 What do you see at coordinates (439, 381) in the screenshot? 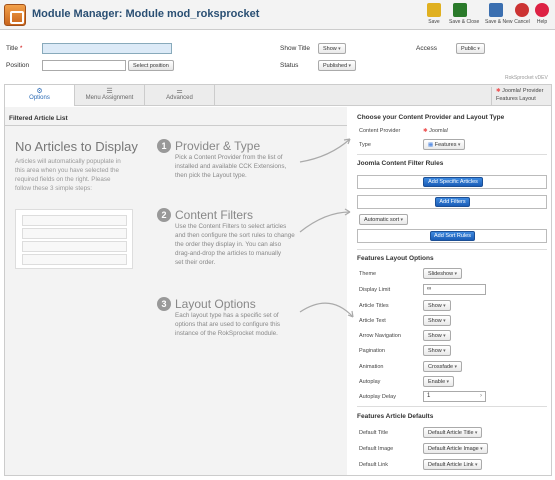
I see `autoplay-select: Enable` at bounding box center [439, 381].